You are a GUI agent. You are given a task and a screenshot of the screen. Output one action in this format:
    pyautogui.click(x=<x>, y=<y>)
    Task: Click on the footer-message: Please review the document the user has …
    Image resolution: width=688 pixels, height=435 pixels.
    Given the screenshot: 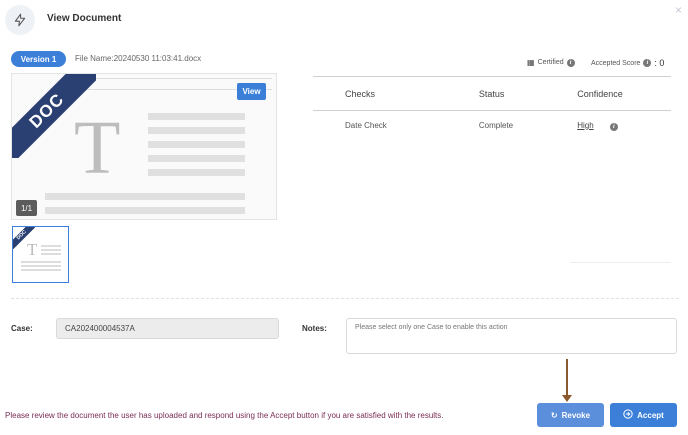 What is the action you would take?
    pyautogui.click(x=224, y=415)
    